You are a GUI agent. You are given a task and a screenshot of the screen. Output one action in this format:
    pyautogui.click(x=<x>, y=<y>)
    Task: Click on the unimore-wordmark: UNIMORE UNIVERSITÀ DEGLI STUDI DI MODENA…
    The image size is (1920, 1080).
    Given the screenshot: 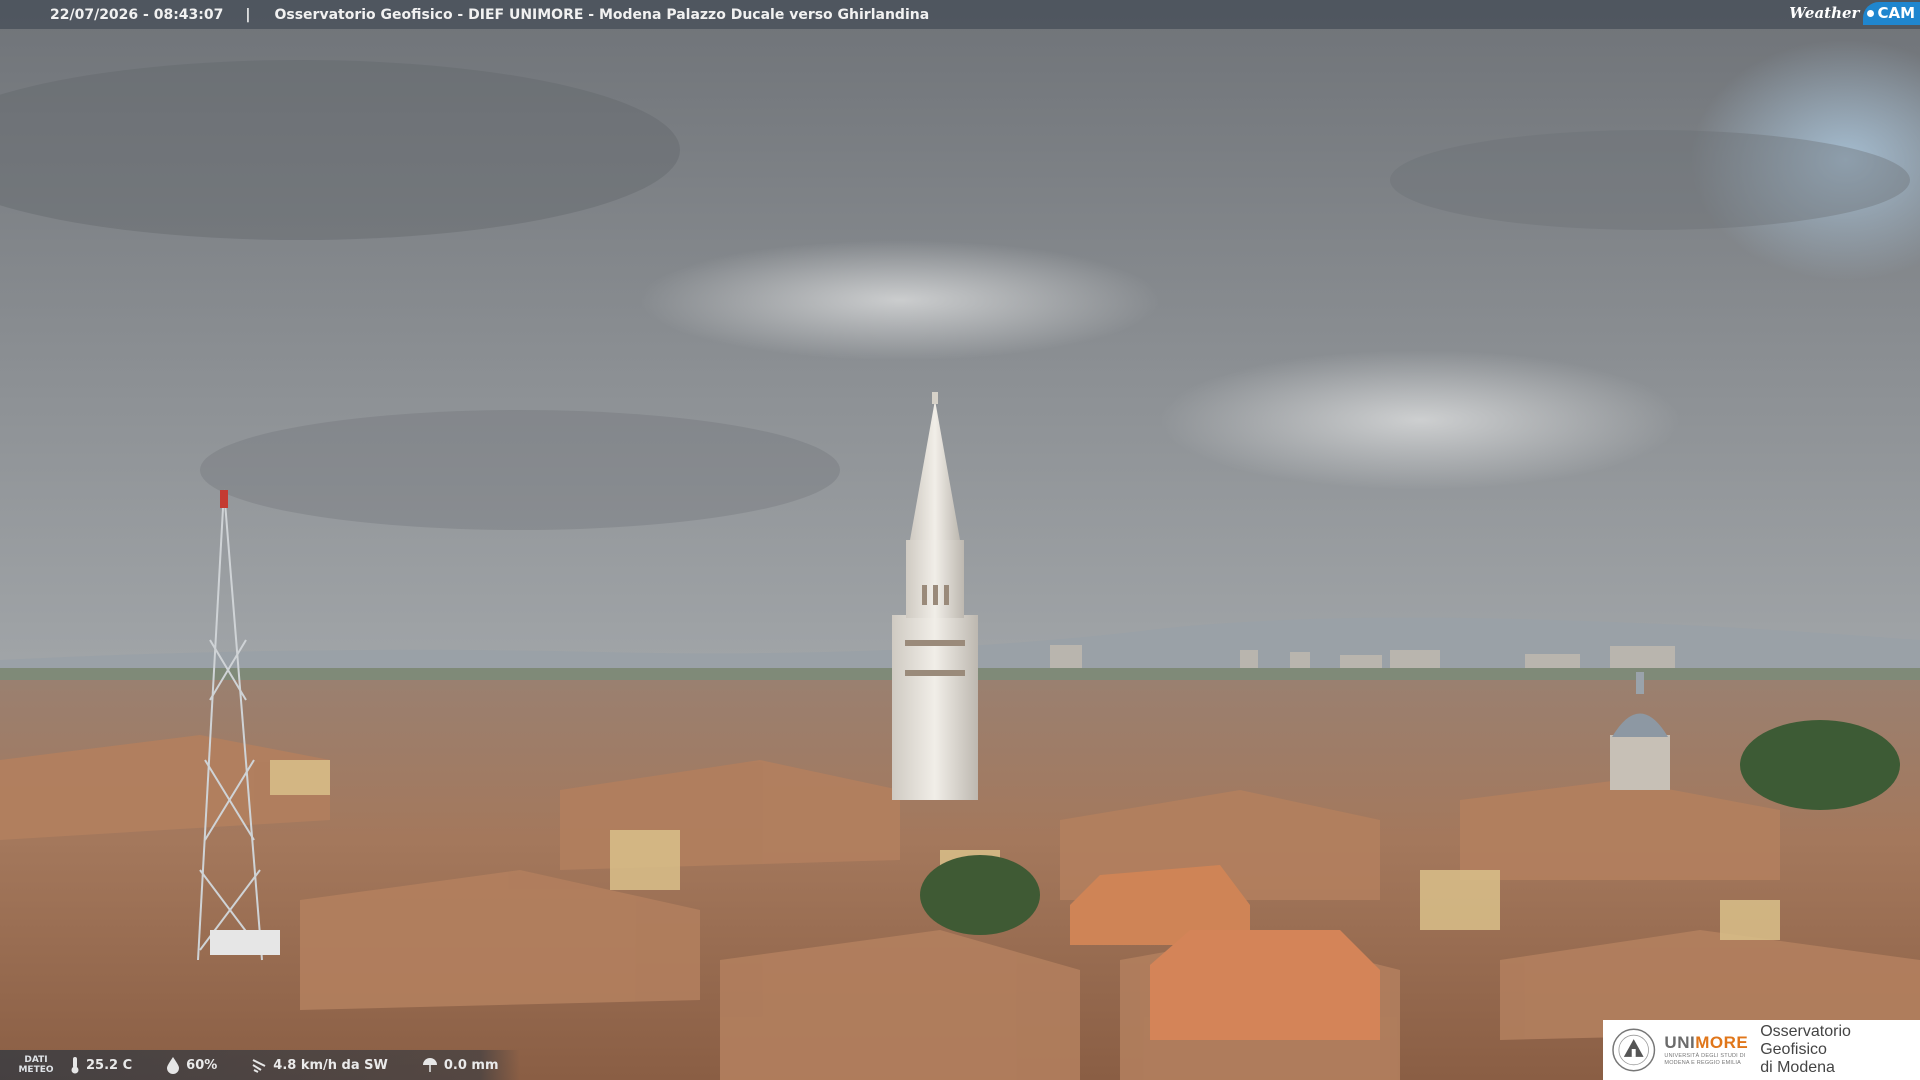 What is the action you would take?
    pyautogui.click(x=1706, y=1050)
    